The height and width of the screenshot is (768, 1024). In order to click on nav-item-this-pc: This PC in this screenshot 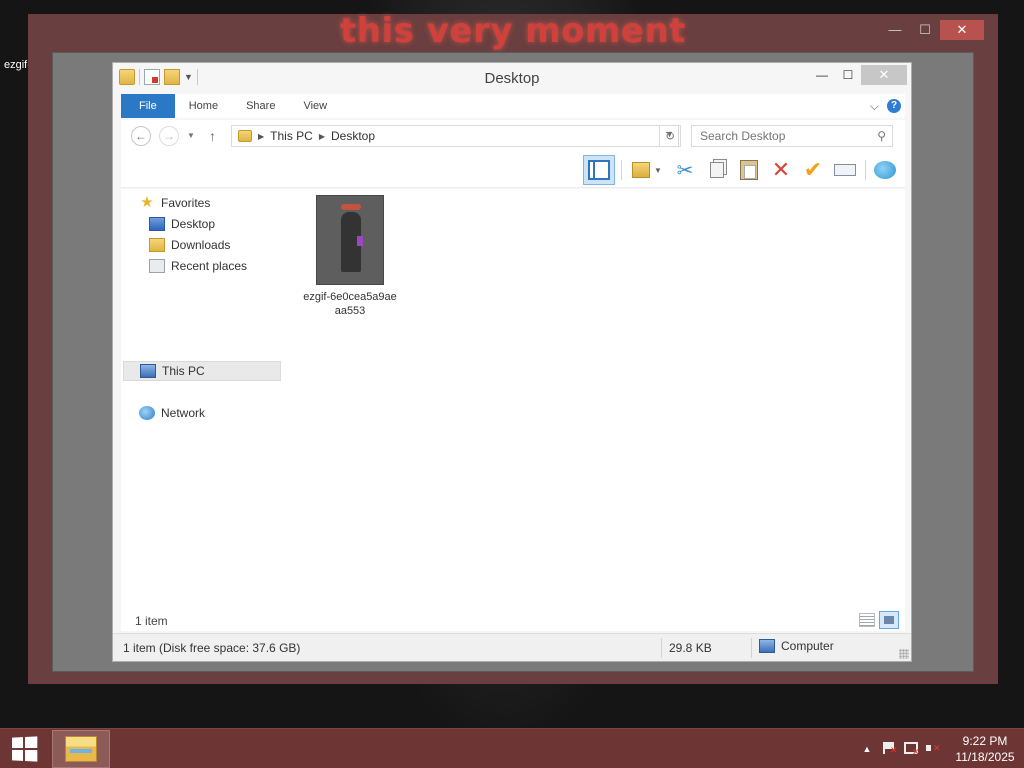, I will do `click(202, 371)`.